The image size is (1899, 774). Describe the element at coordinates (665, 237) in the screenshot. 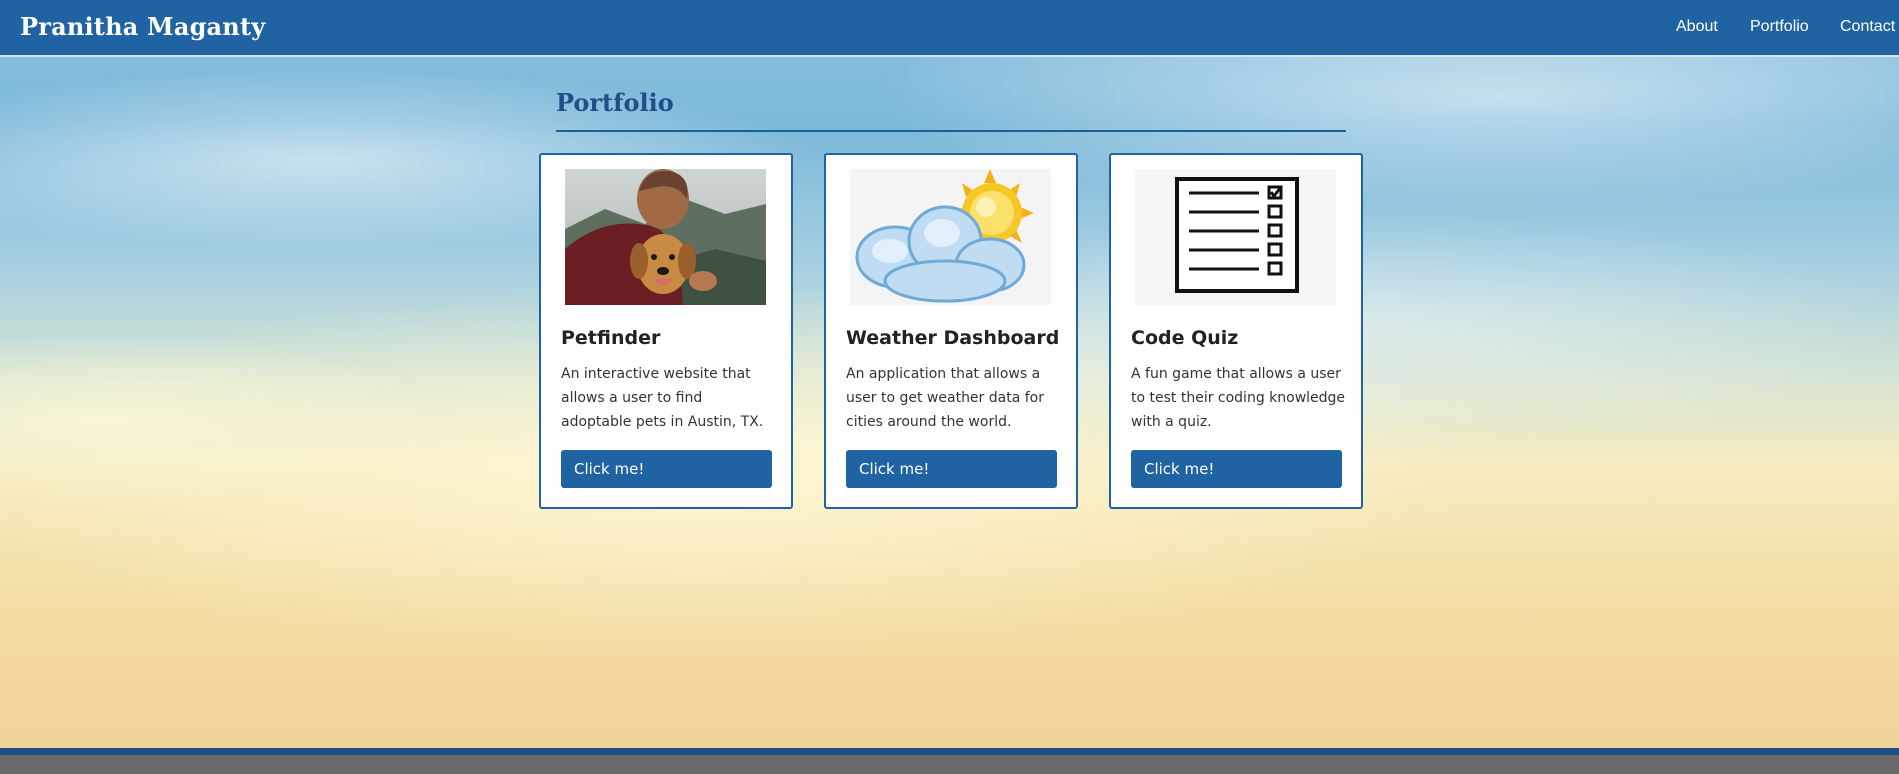

I see `man-hugging-dog-photo` at that location.